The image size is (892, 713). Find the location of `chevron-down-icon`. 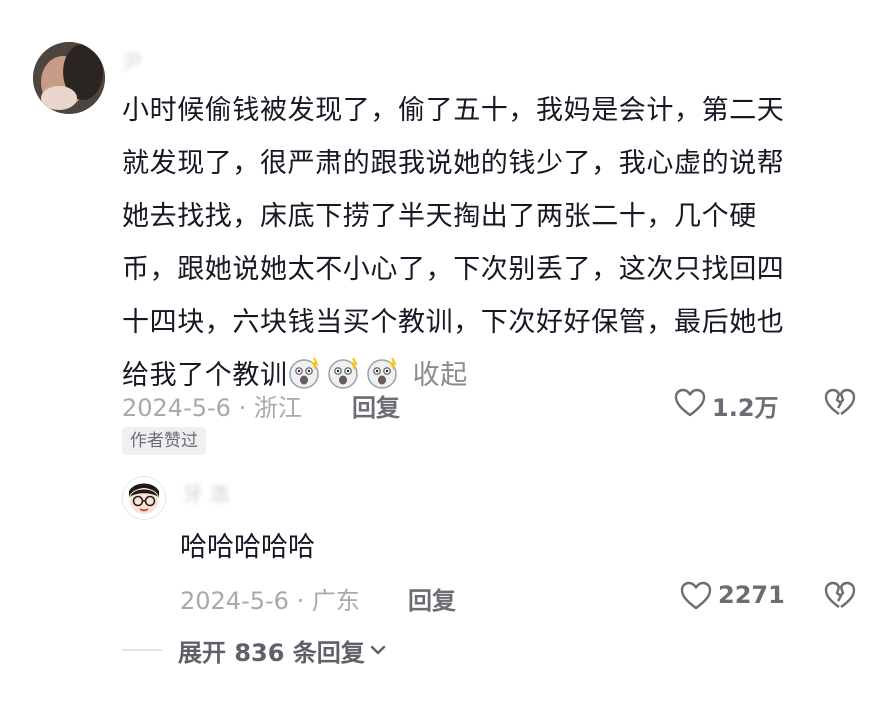

chevron-down-icon is located at coordinates (378, 650).